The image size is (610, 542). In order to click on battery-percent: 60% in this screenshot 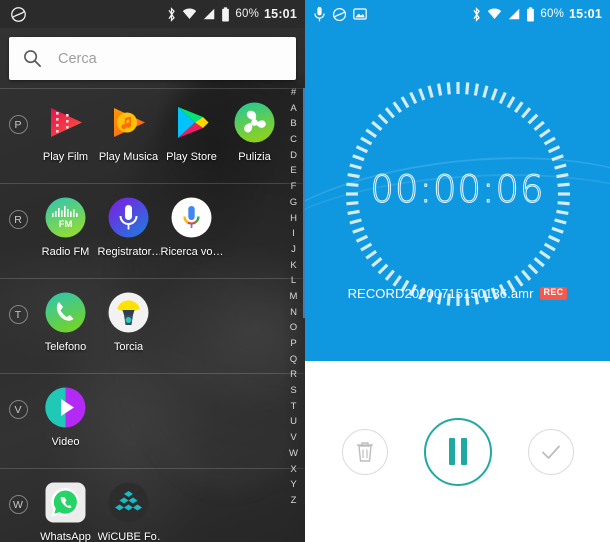, I will do `click(247, 14)`.